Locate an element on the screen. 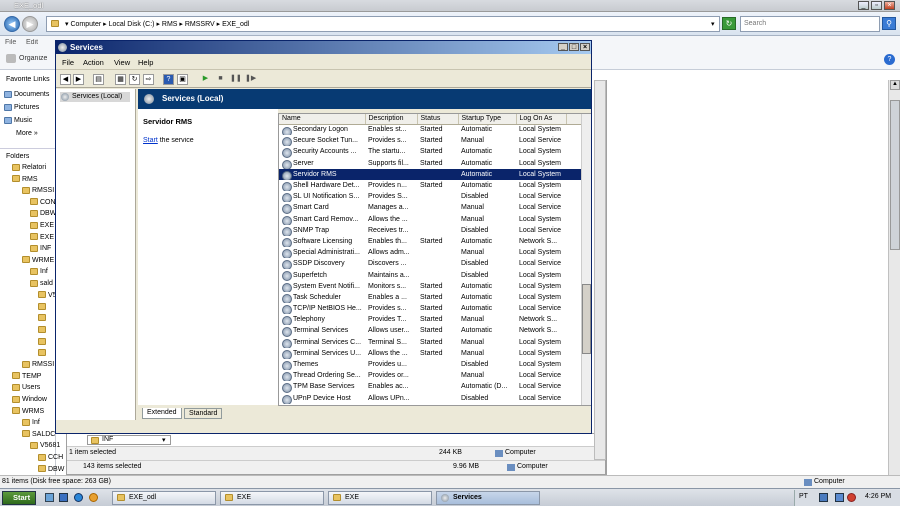 The width and height of the screenshot is (900, 506). folder-tree-item: RMSSI is located at coordinates (38, 190).